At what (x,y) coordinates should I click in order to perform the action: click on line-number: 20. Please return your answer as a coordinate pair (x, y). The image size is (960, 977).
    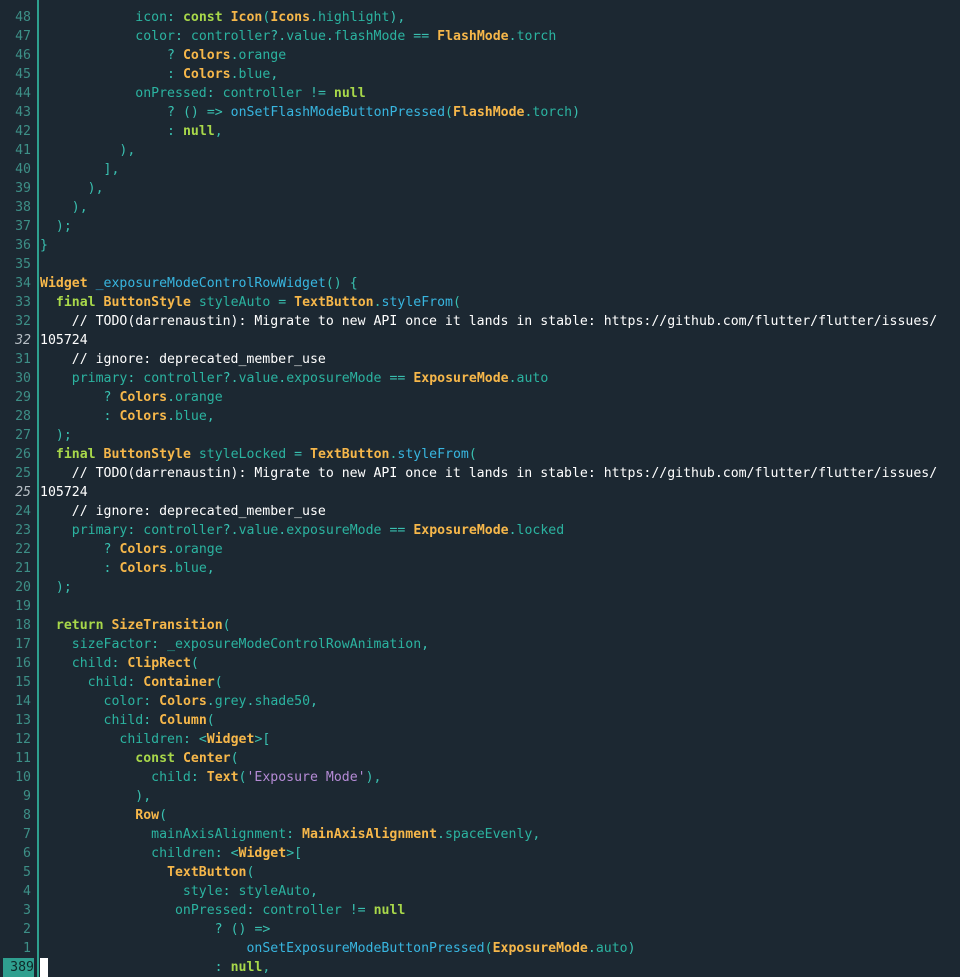
    Looking at the image, I should click on (23, 587).